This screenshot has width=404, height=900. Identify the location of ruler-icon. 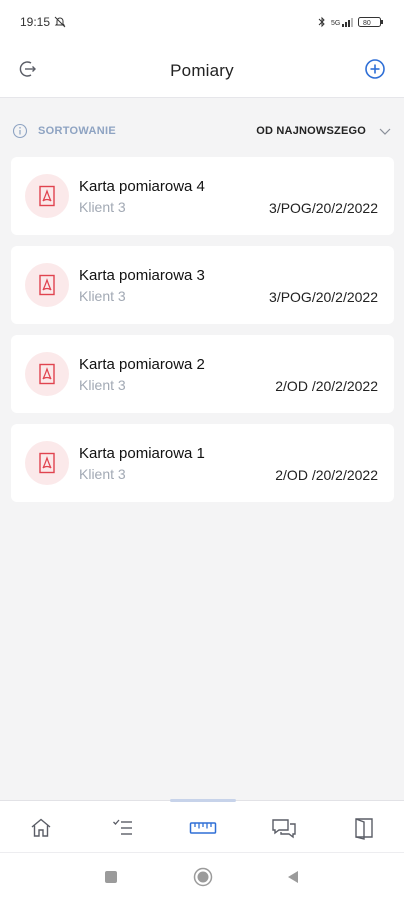
(203, 828).